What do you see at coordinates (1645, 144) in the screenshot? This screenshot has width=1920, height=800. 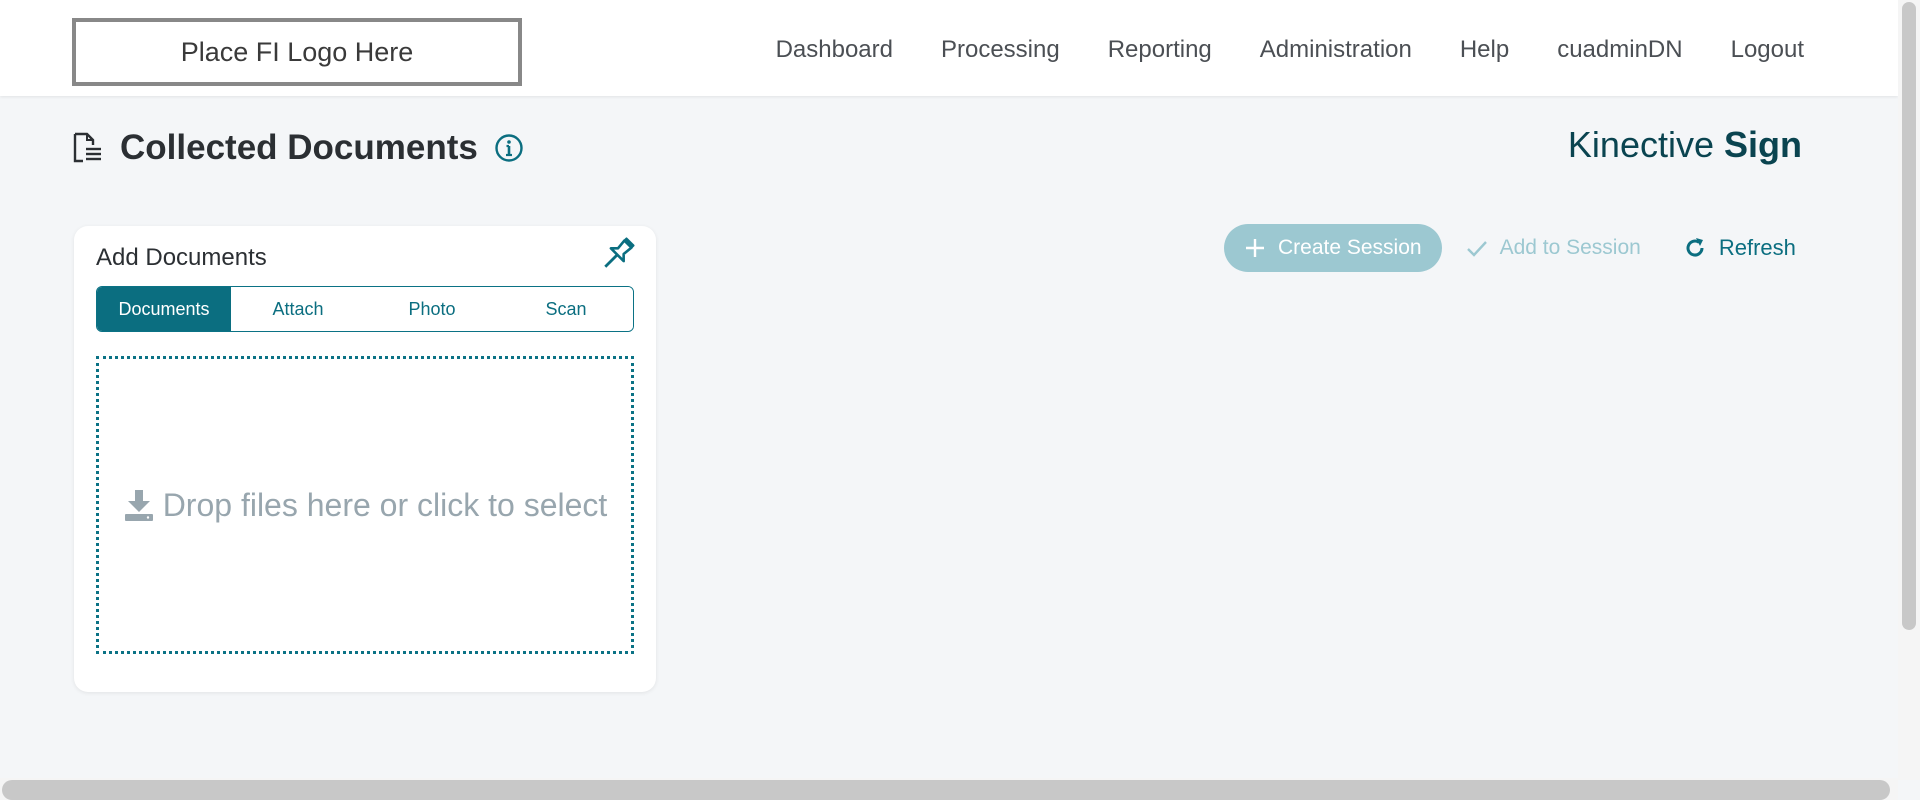 I see `brand-name: Kinective` at bounding box center [1645, 144].